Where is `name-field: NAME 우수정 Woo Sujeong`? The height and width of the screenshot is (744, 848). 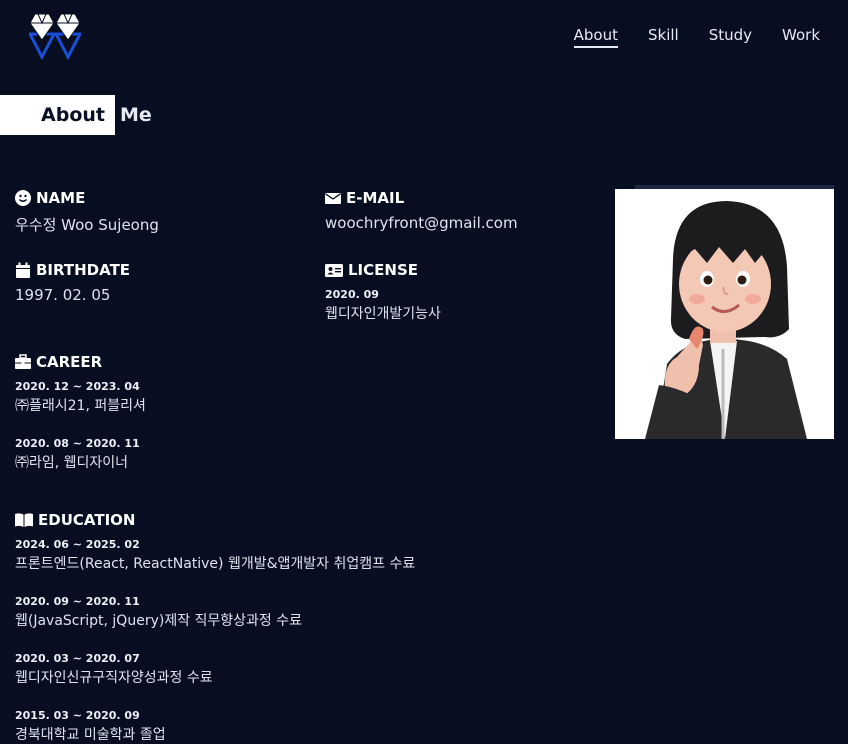 name-field: NAME 우수정 Woo Sujeong is located at coordinates (87, 212).